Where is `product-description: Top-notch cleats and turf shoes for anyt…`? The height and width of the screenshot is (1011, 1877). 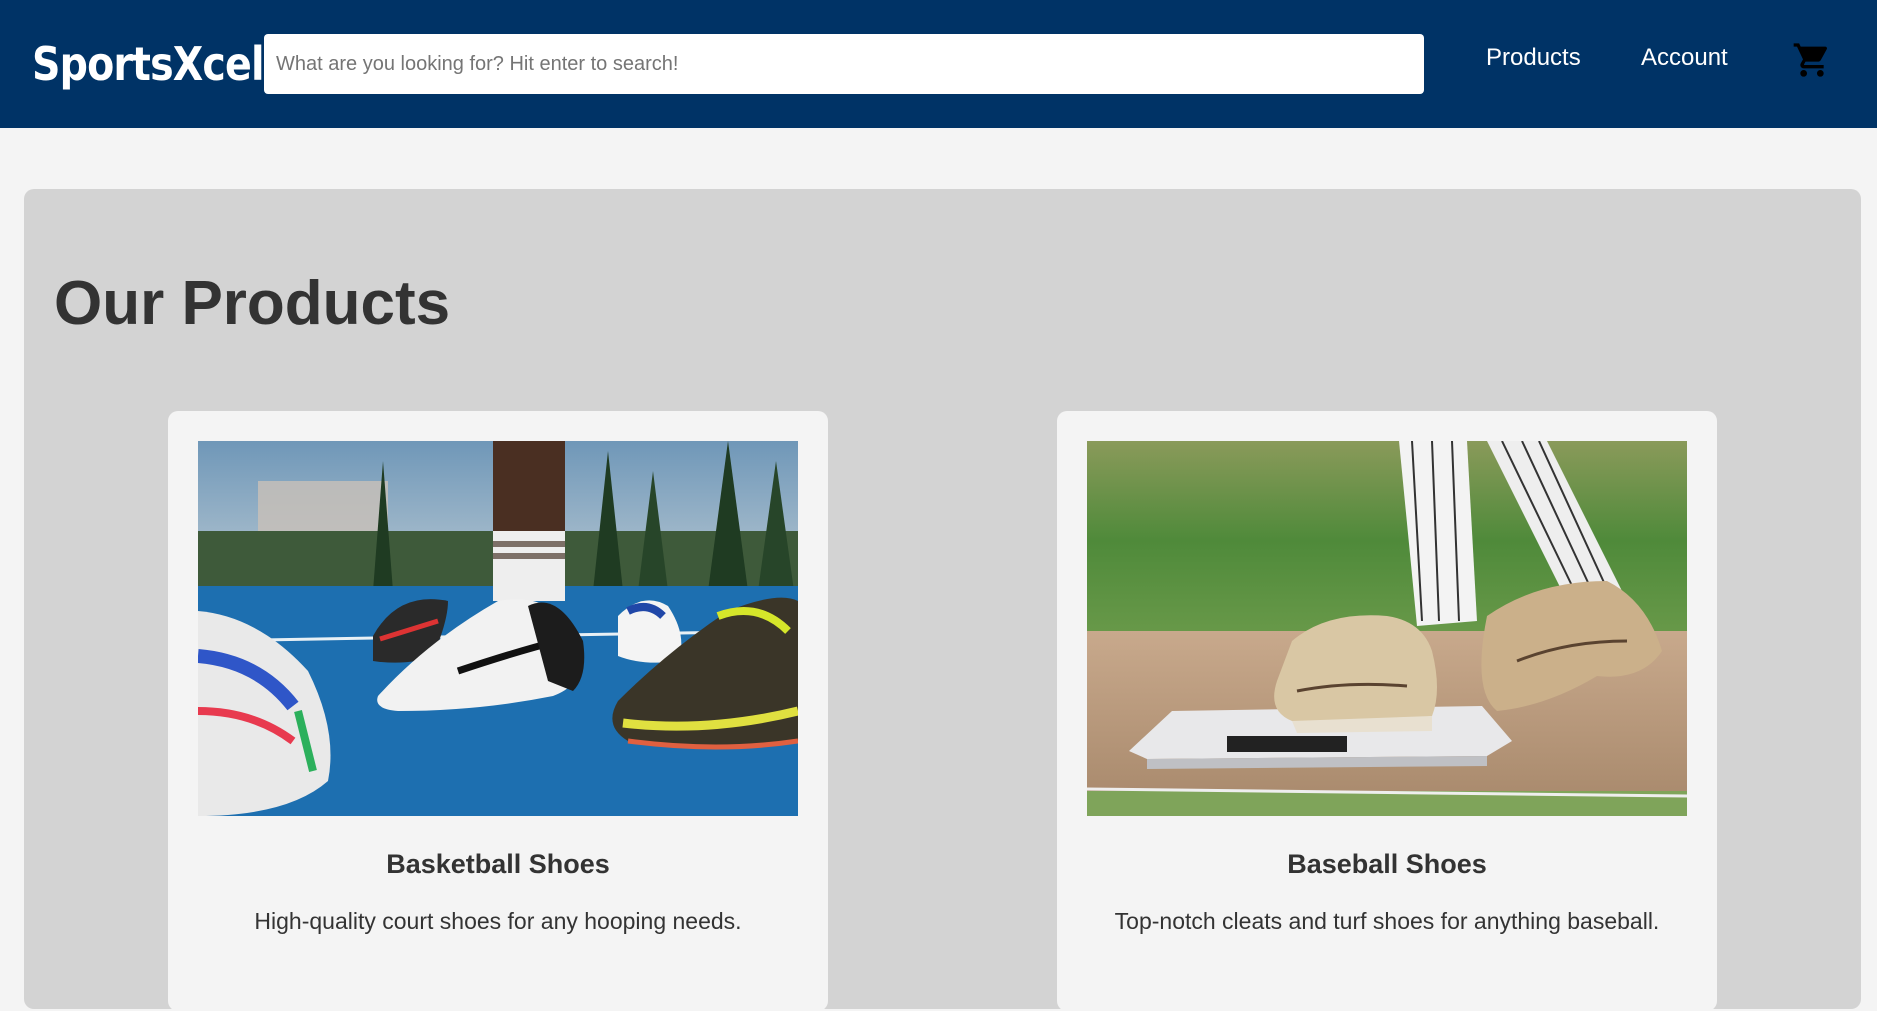
product-description: Top-notch cleats and turf shoes for anyt… is located at coordinates (1387, 921).